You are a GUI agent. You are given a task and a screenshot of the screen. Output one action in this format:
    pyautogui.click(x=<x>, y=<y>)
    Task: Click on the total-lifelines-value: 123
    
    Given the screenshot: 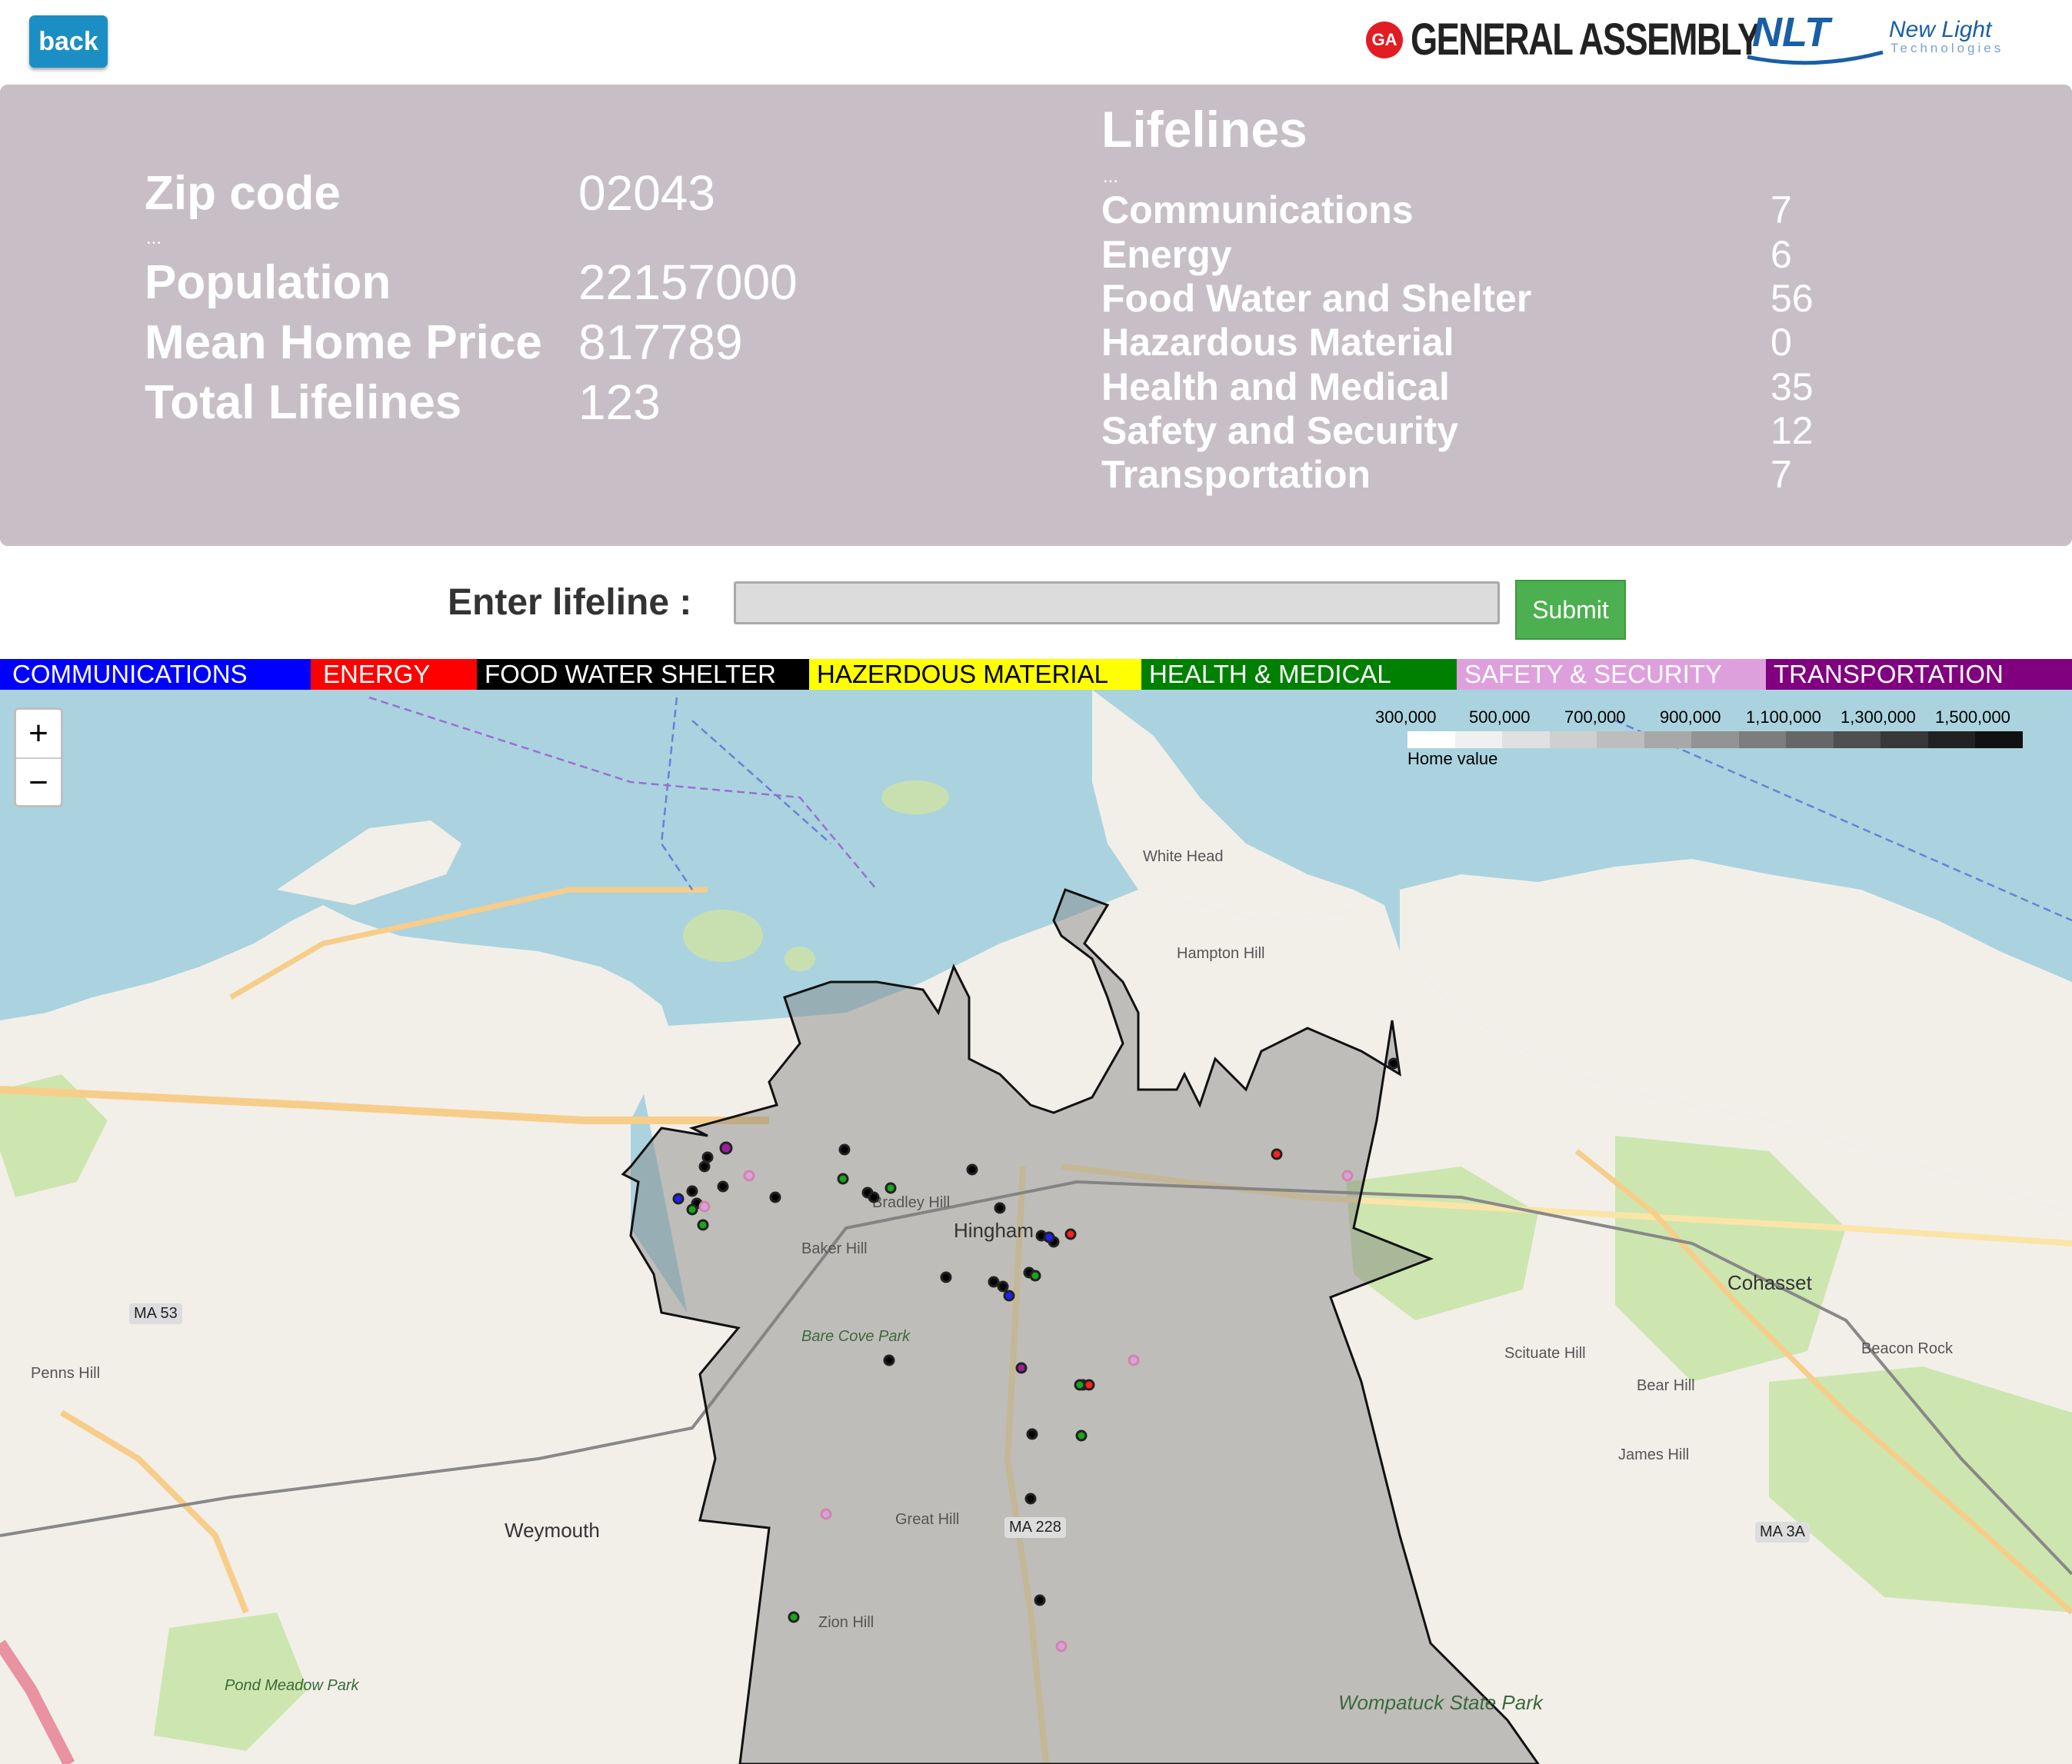 What is the action you would take?
    pyautogui.click(x=619, y=402)
    